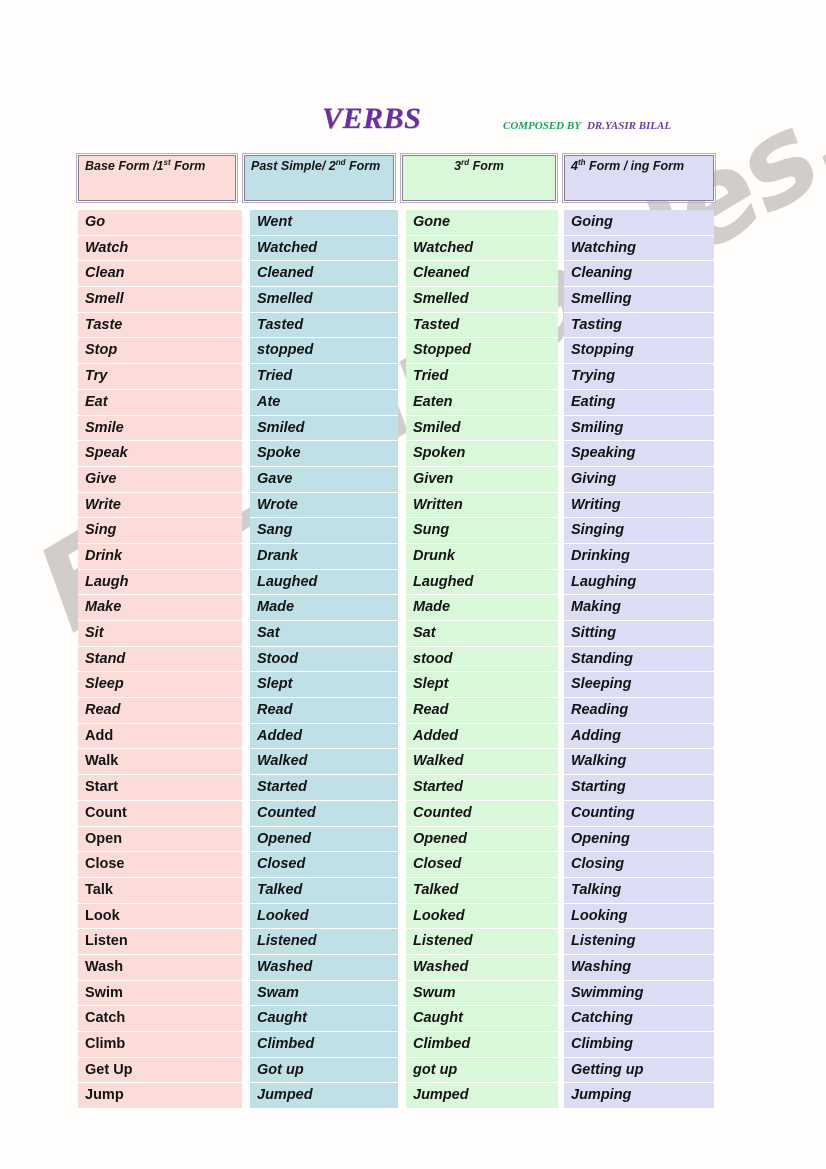 The height and width of the screenshot is (1169, 826). Describe the element at coordinates (639, 865) in the screenshot. I see `cell-ing-form: Closing` at that location.